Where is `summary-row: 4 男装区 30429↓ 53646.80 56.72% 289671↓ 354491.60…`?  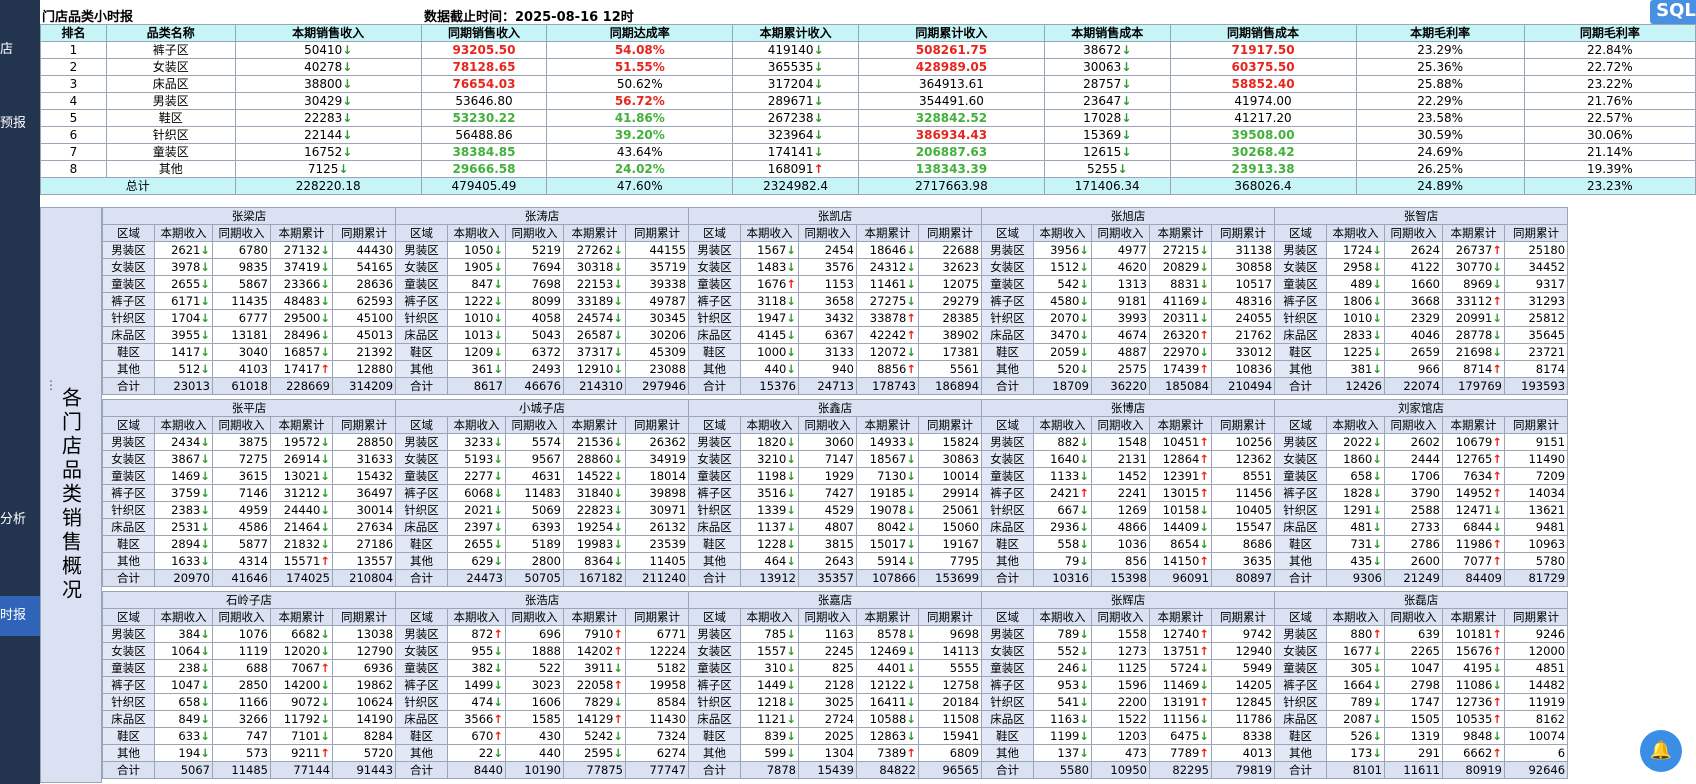 summary-row: 4 男装区 30429↓ 53646.80 56.72% 289671↓ 354491.60… is located at coordinates (868, 101).